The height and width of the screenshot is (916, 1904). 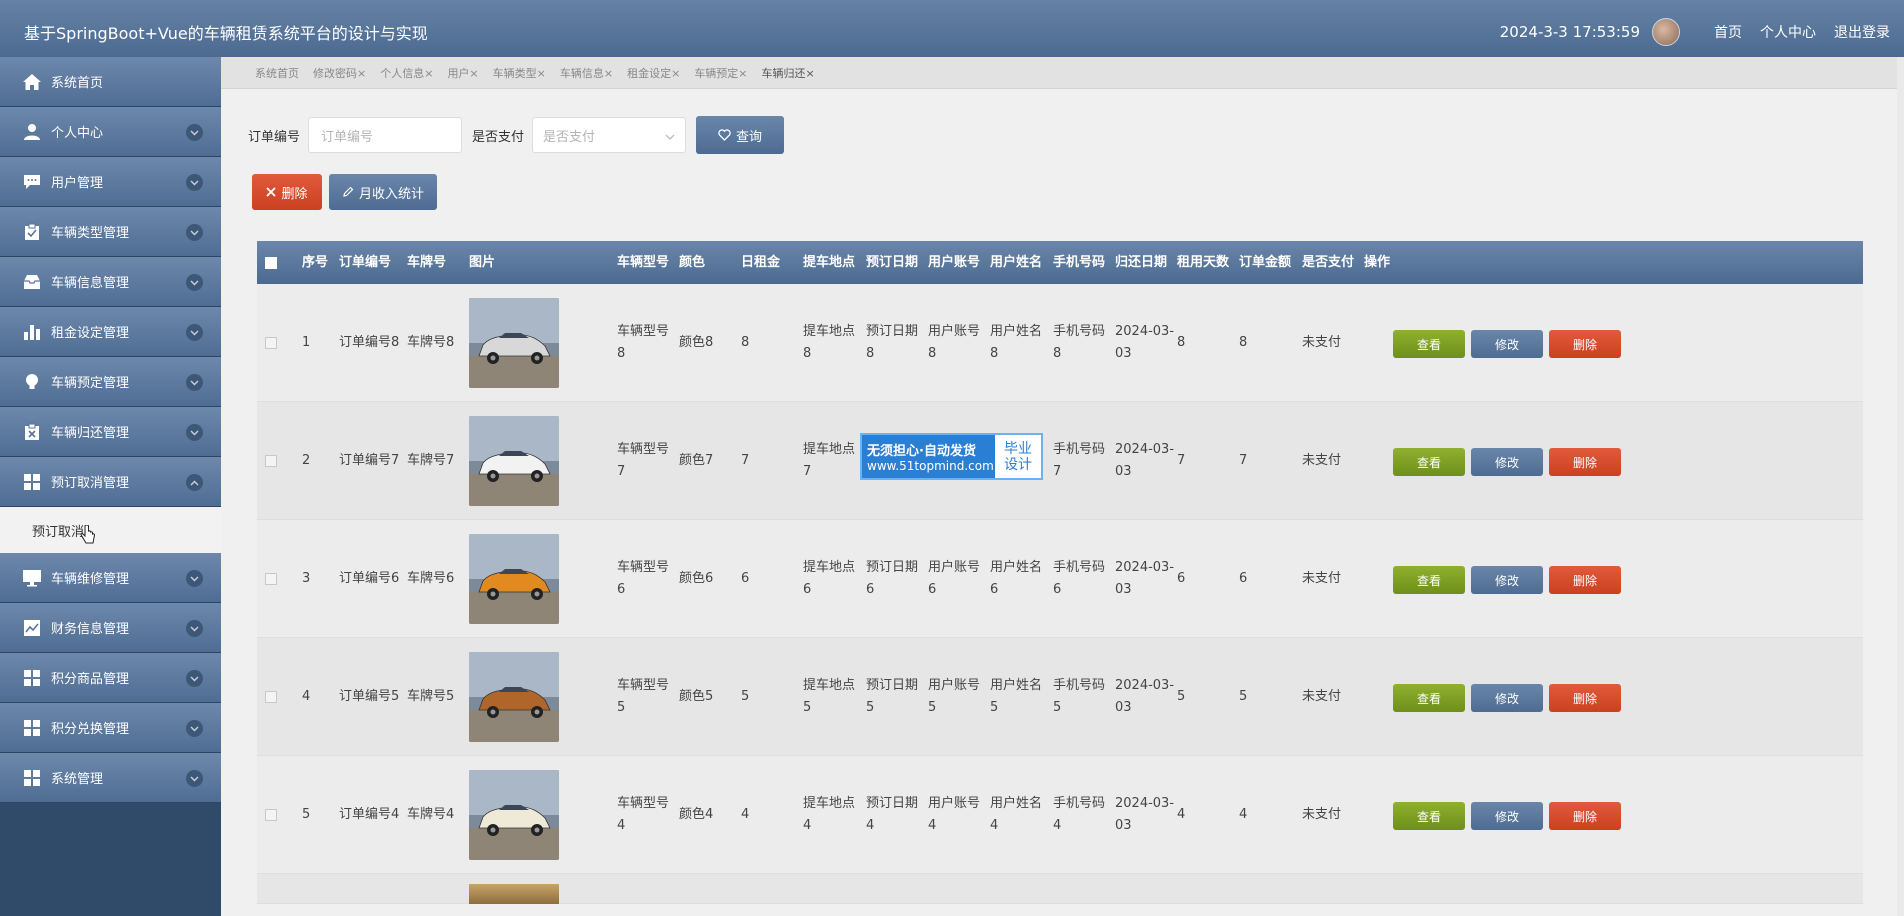 What do you see at coordinates (1141, 263) in the screenshot?
I see `column-header: 归还日期` at bounding box center [1141, 263].